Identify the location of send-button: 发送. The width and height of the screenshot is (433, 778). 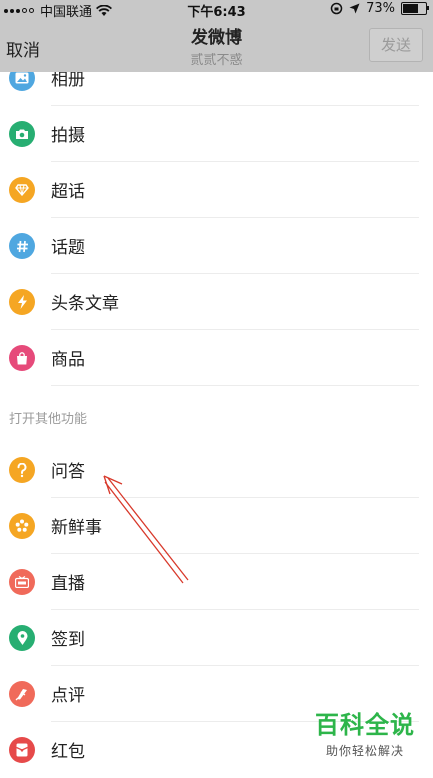
(396, 45).